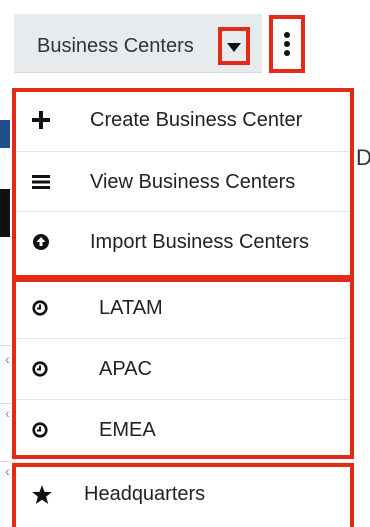 This screenshot has width=370, height=527. I want to click on caret-down-icon, so click(234, 47).